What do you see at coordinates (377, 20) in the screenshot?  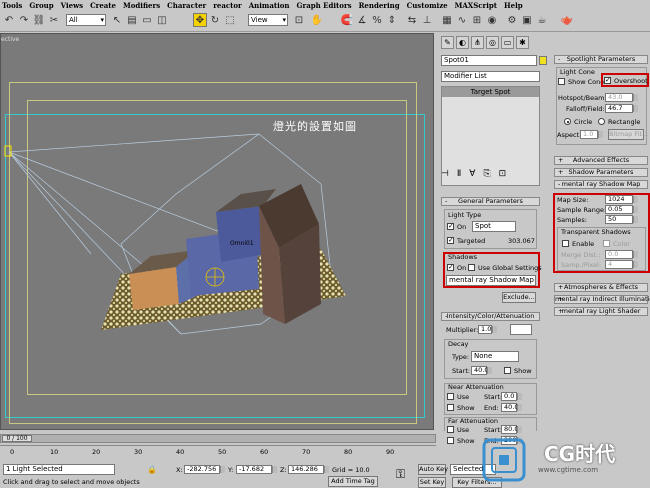 I see `percent-snap-icon: %` at bounding box center [377, 20].